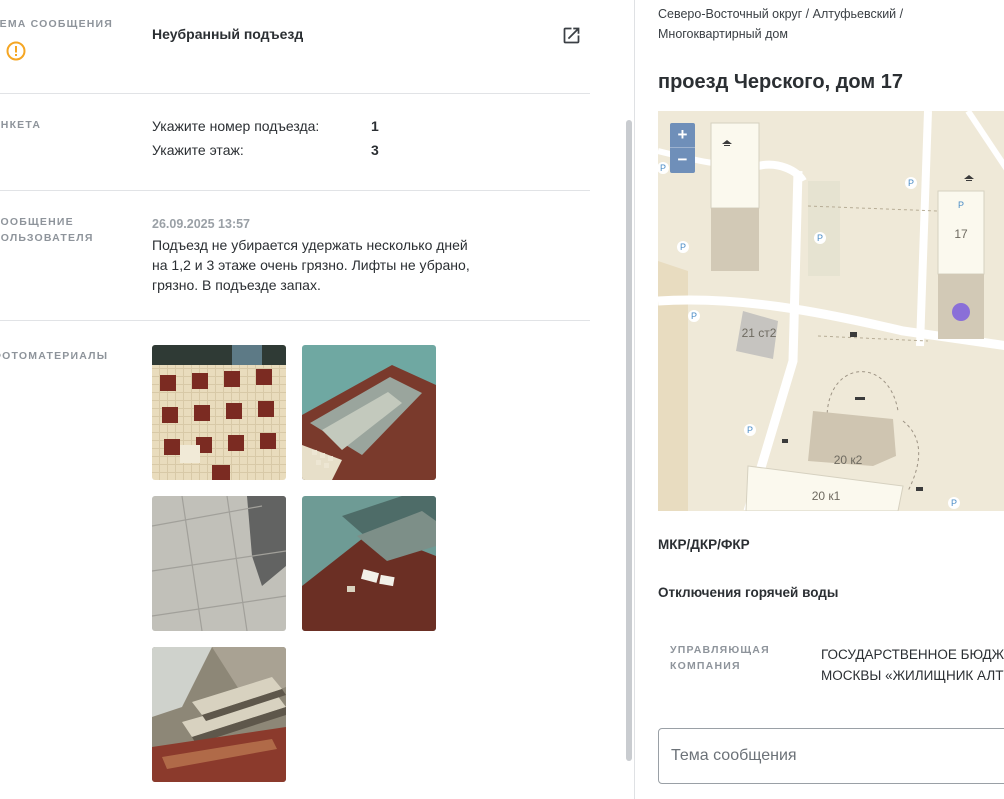  What do you see at coordinates (228, 34) in the screenshot?
I see `topic-title: Неубранный подъезд` at bounding box center [228, 34].